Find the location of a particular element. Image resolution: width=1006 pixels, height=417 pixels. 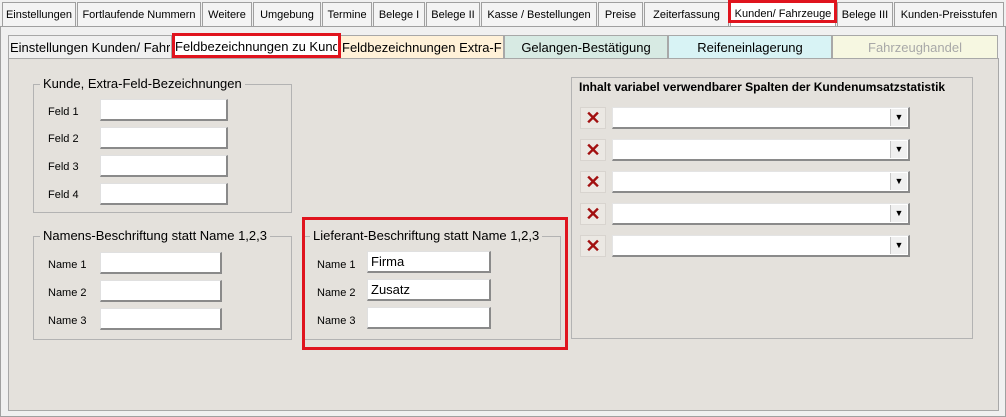

subtab-feldbezeichnungen-extra: Feldbezeichnungen Extra-Fel is located at coordinates (422, 46).